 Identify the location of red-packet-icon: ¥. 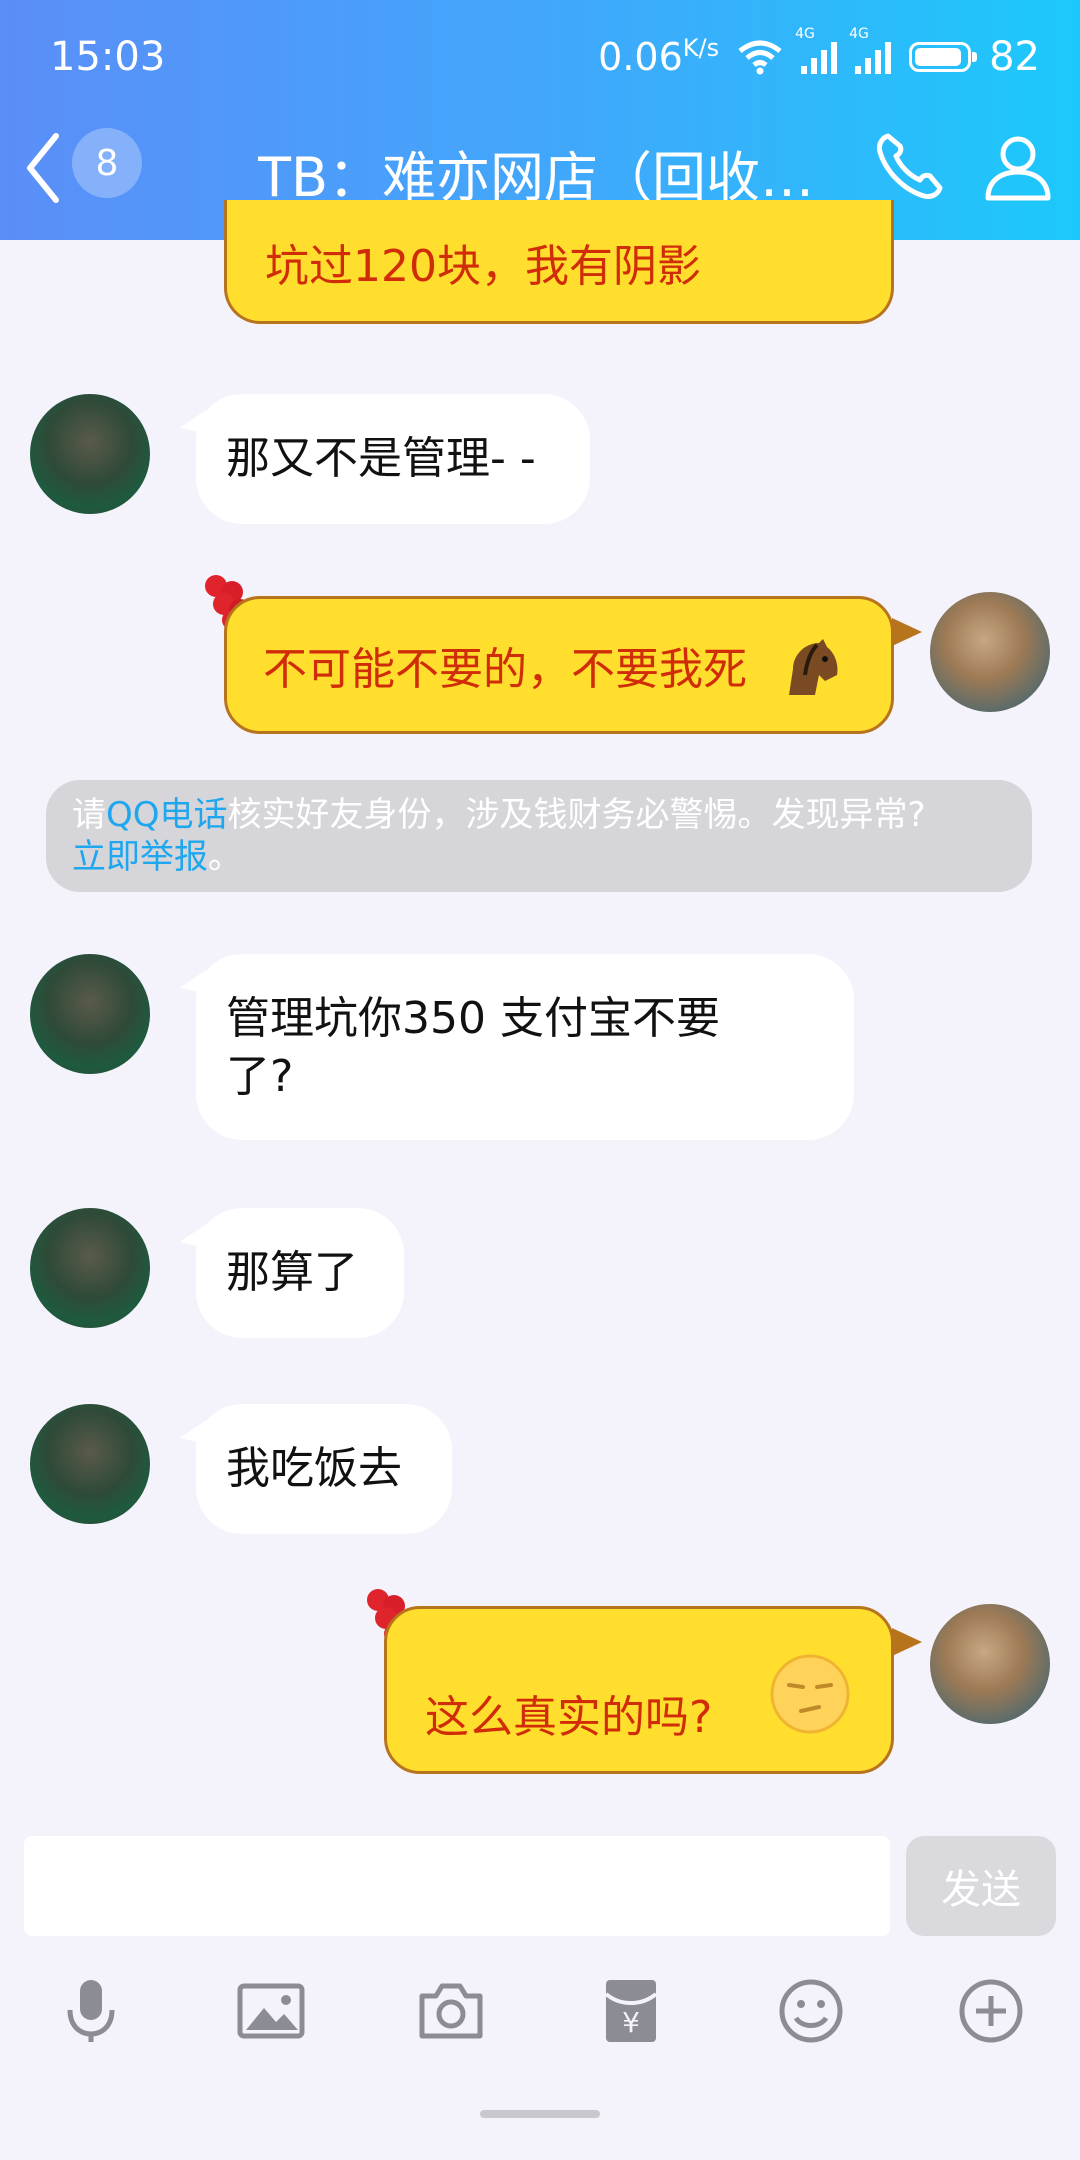
(631, 2011).